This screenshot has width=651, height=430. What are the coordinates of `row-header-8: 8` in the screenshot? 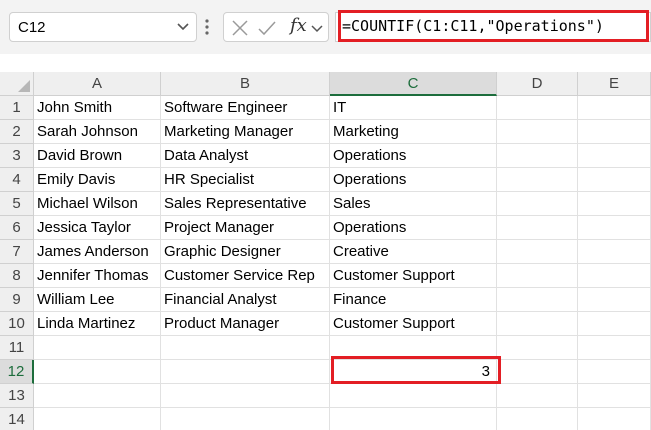 It's located at (17, 276).